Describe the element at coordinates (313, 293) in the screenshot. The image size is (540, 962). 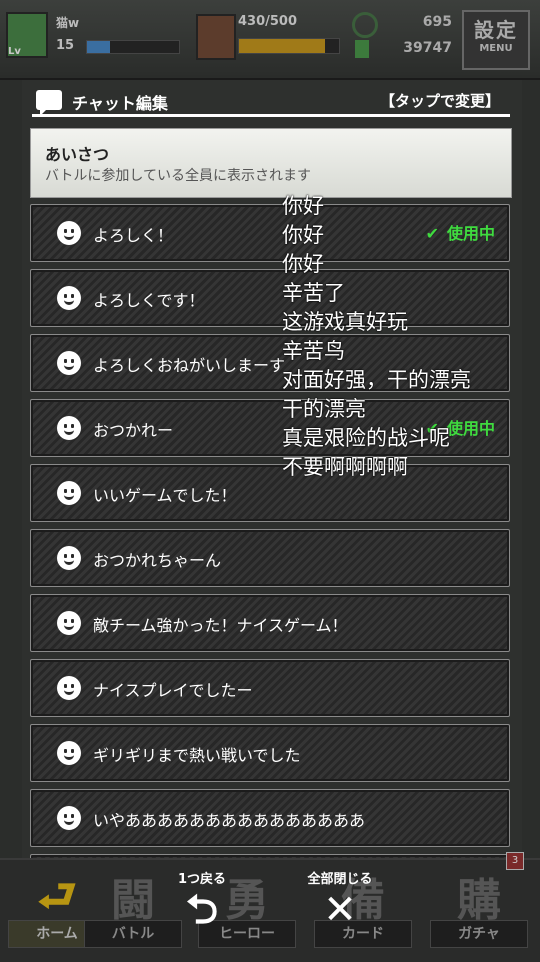
I see `overlay-line: 辛苦了` at that location.